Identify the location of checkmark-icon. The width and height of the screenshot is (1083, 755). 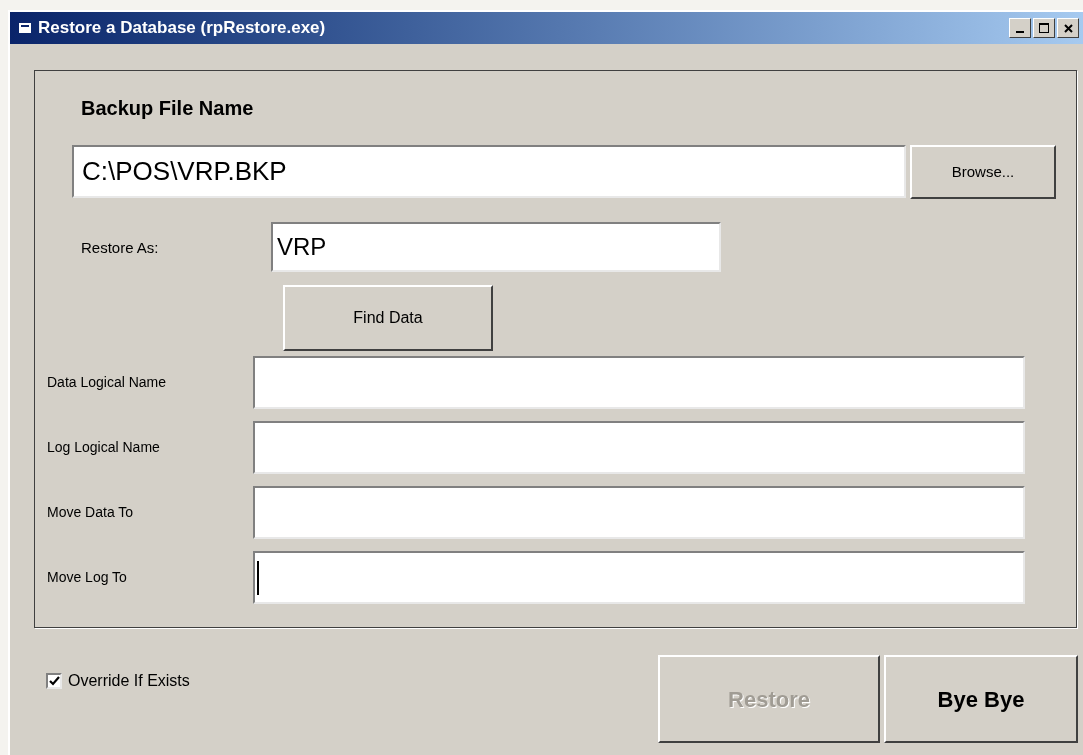
(54, 681).